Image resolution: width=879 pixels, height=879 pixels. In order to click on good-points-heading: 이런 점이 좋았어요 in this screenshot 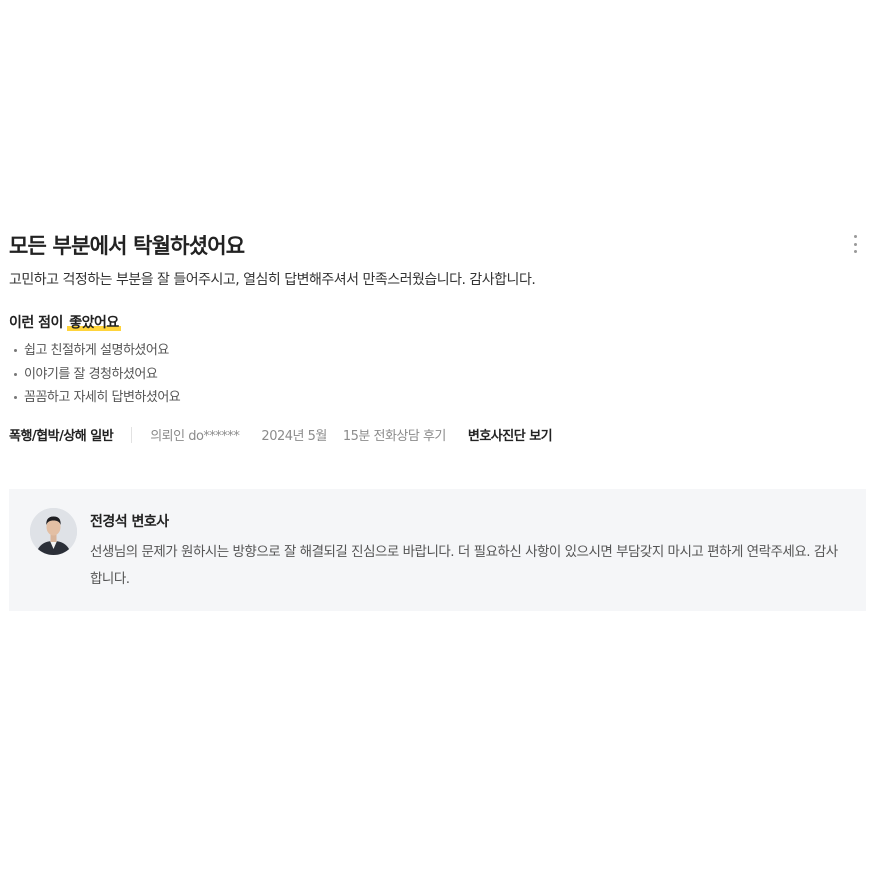, I will do `click(437, 323)`.